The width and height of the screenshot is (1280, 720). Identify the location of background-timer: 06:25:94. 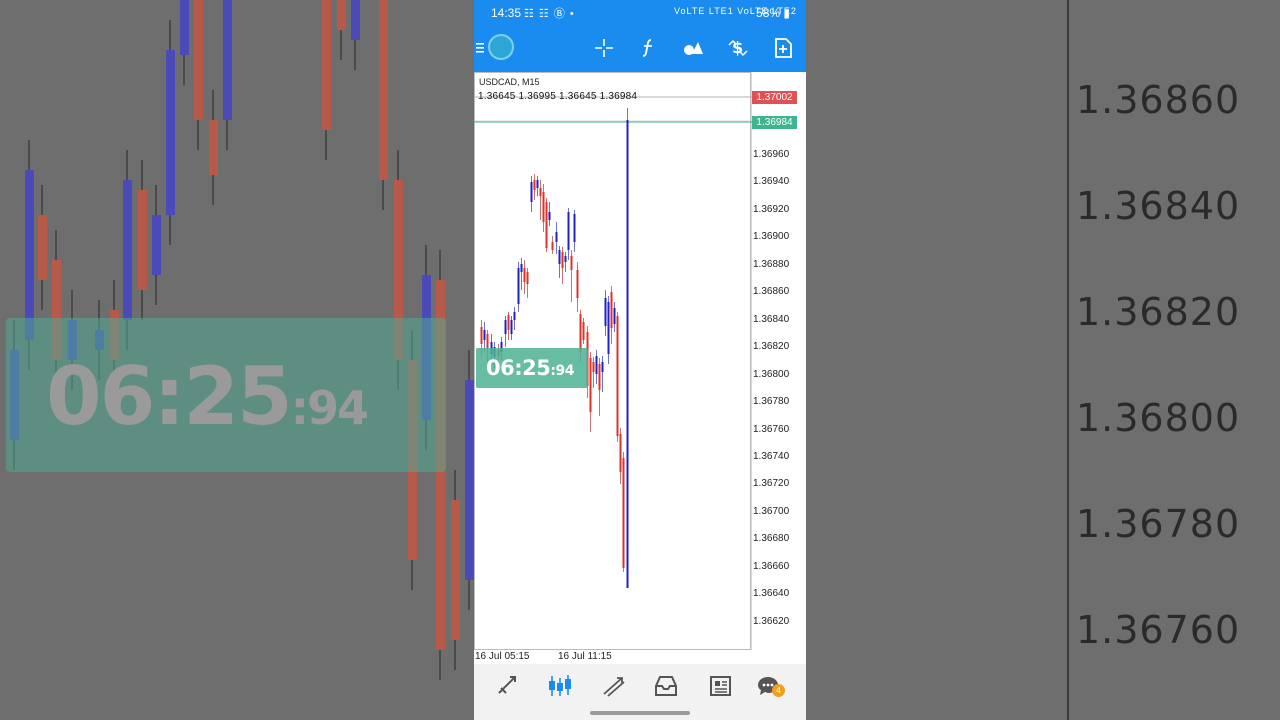
(207, 396).